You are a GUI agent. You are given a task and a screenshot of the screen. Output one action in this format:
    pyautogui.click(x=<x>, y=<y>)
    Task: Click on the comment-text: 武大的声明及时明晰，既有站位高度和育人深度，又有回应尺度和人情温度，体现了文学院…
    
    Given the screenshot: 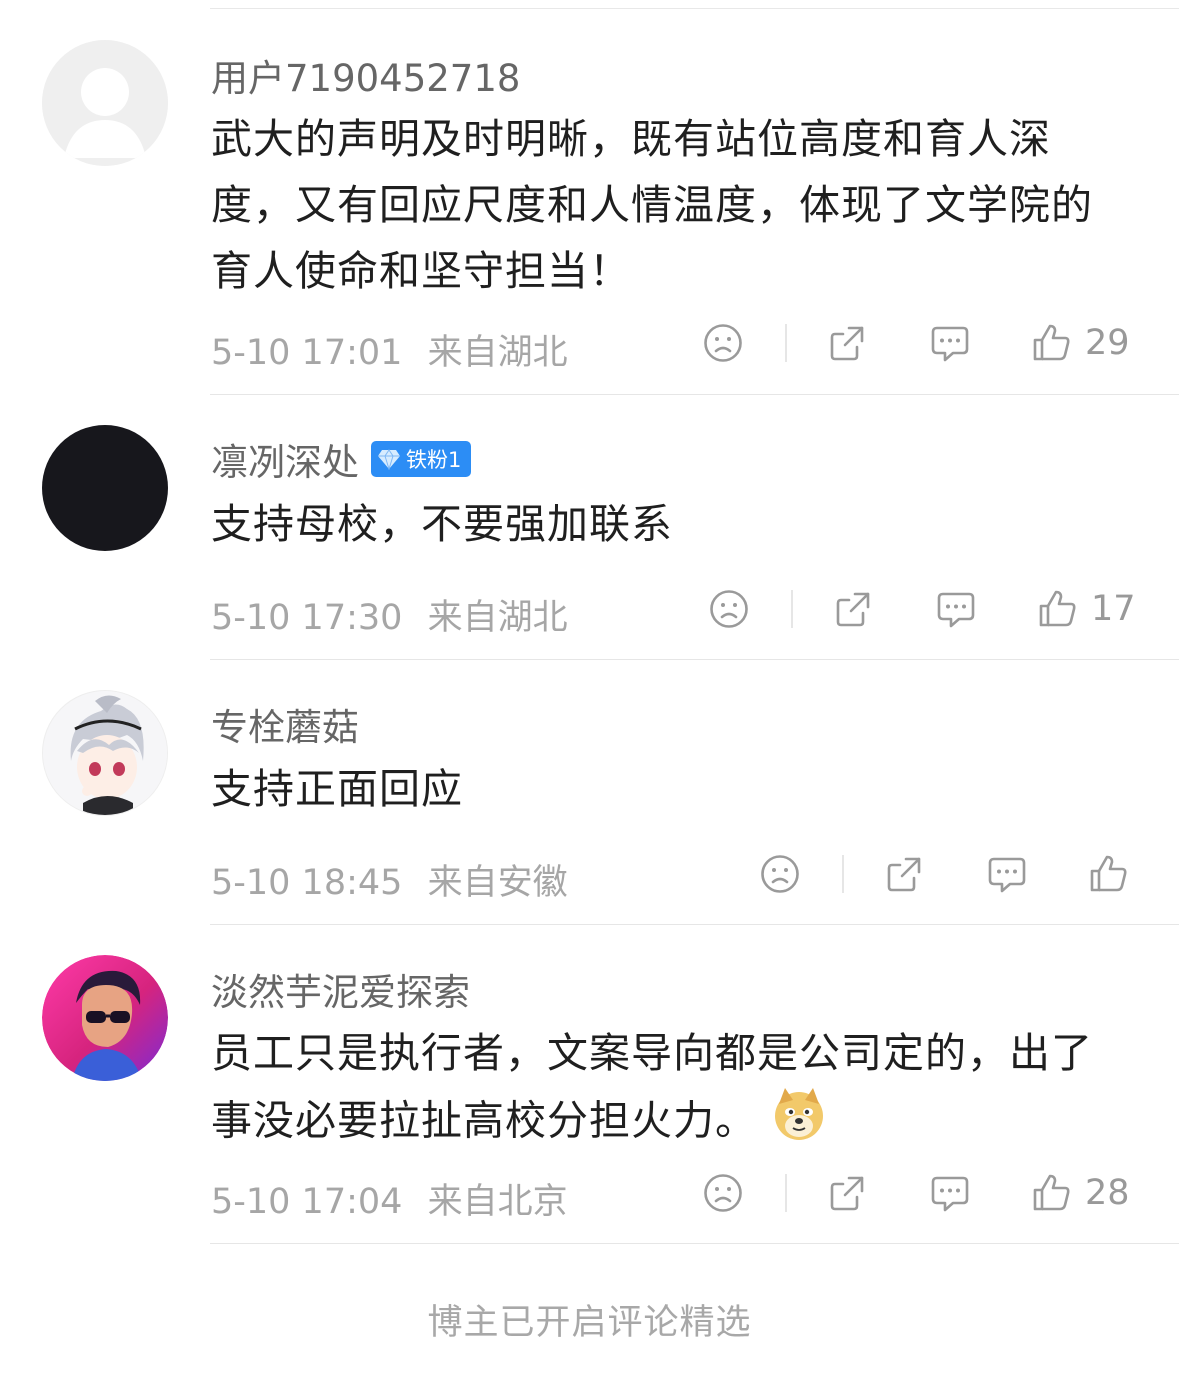 What is the action you would take?
    pyautogui.click(x=652, y=205)
    